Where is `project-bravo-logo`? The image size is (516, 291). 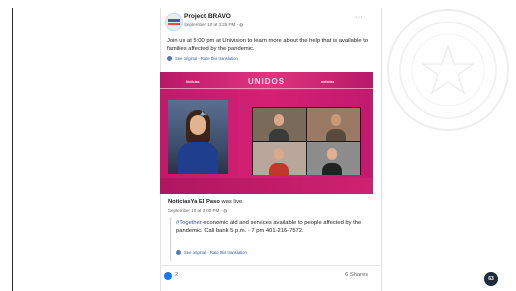 project-bravo-logo is located at coordinates (174, 22).